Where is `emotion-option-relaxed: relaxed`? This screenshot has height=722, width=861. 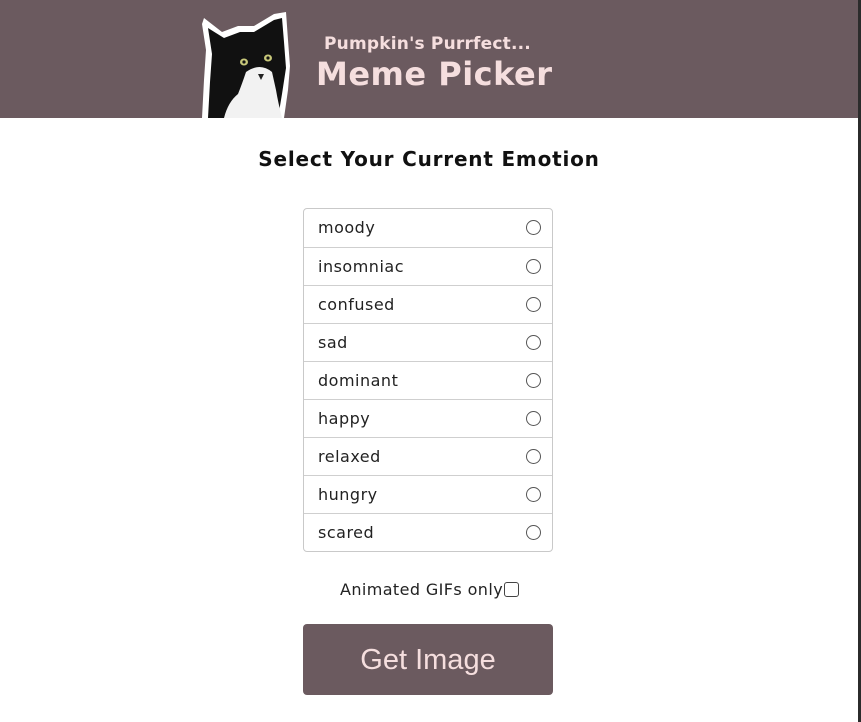
emotion-option-relaxed: relaxed is located at coordinates (428, 456).